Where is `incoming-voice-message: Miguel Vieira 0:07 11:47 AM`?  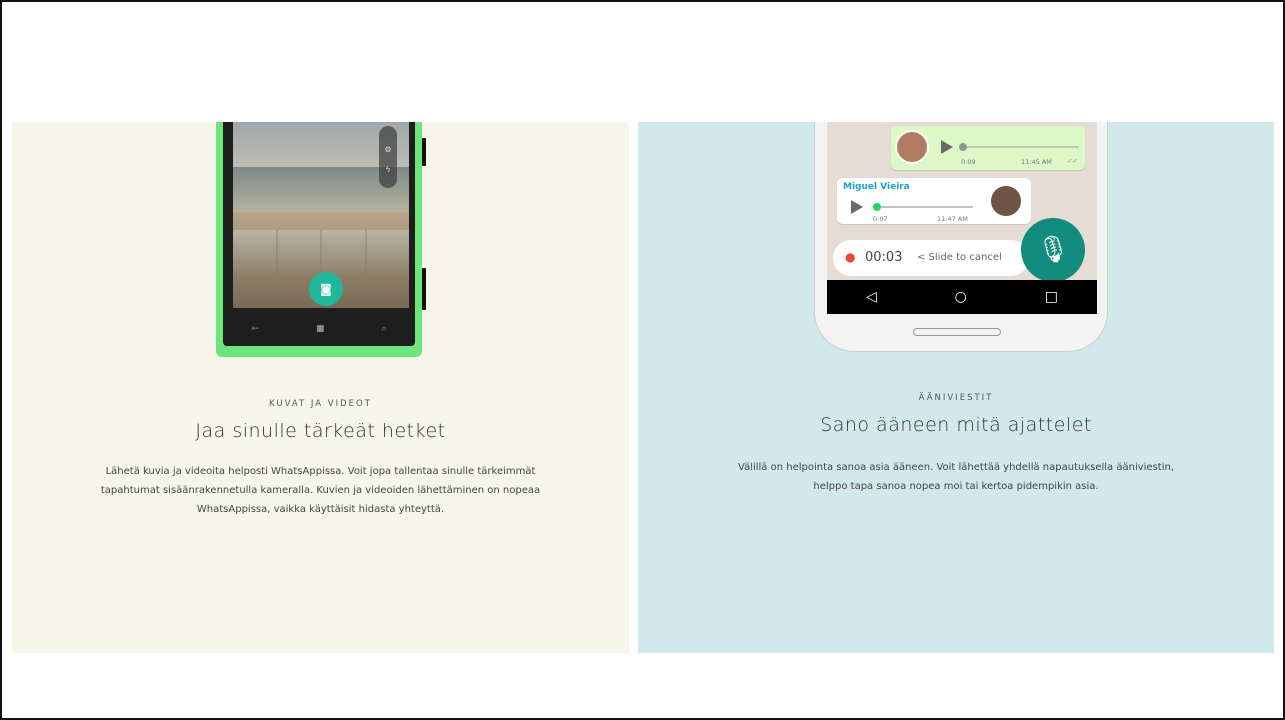 incoming-voice-message: Miguel Vieira 0:07 11:47 AM is located at coordinates (934, 201).